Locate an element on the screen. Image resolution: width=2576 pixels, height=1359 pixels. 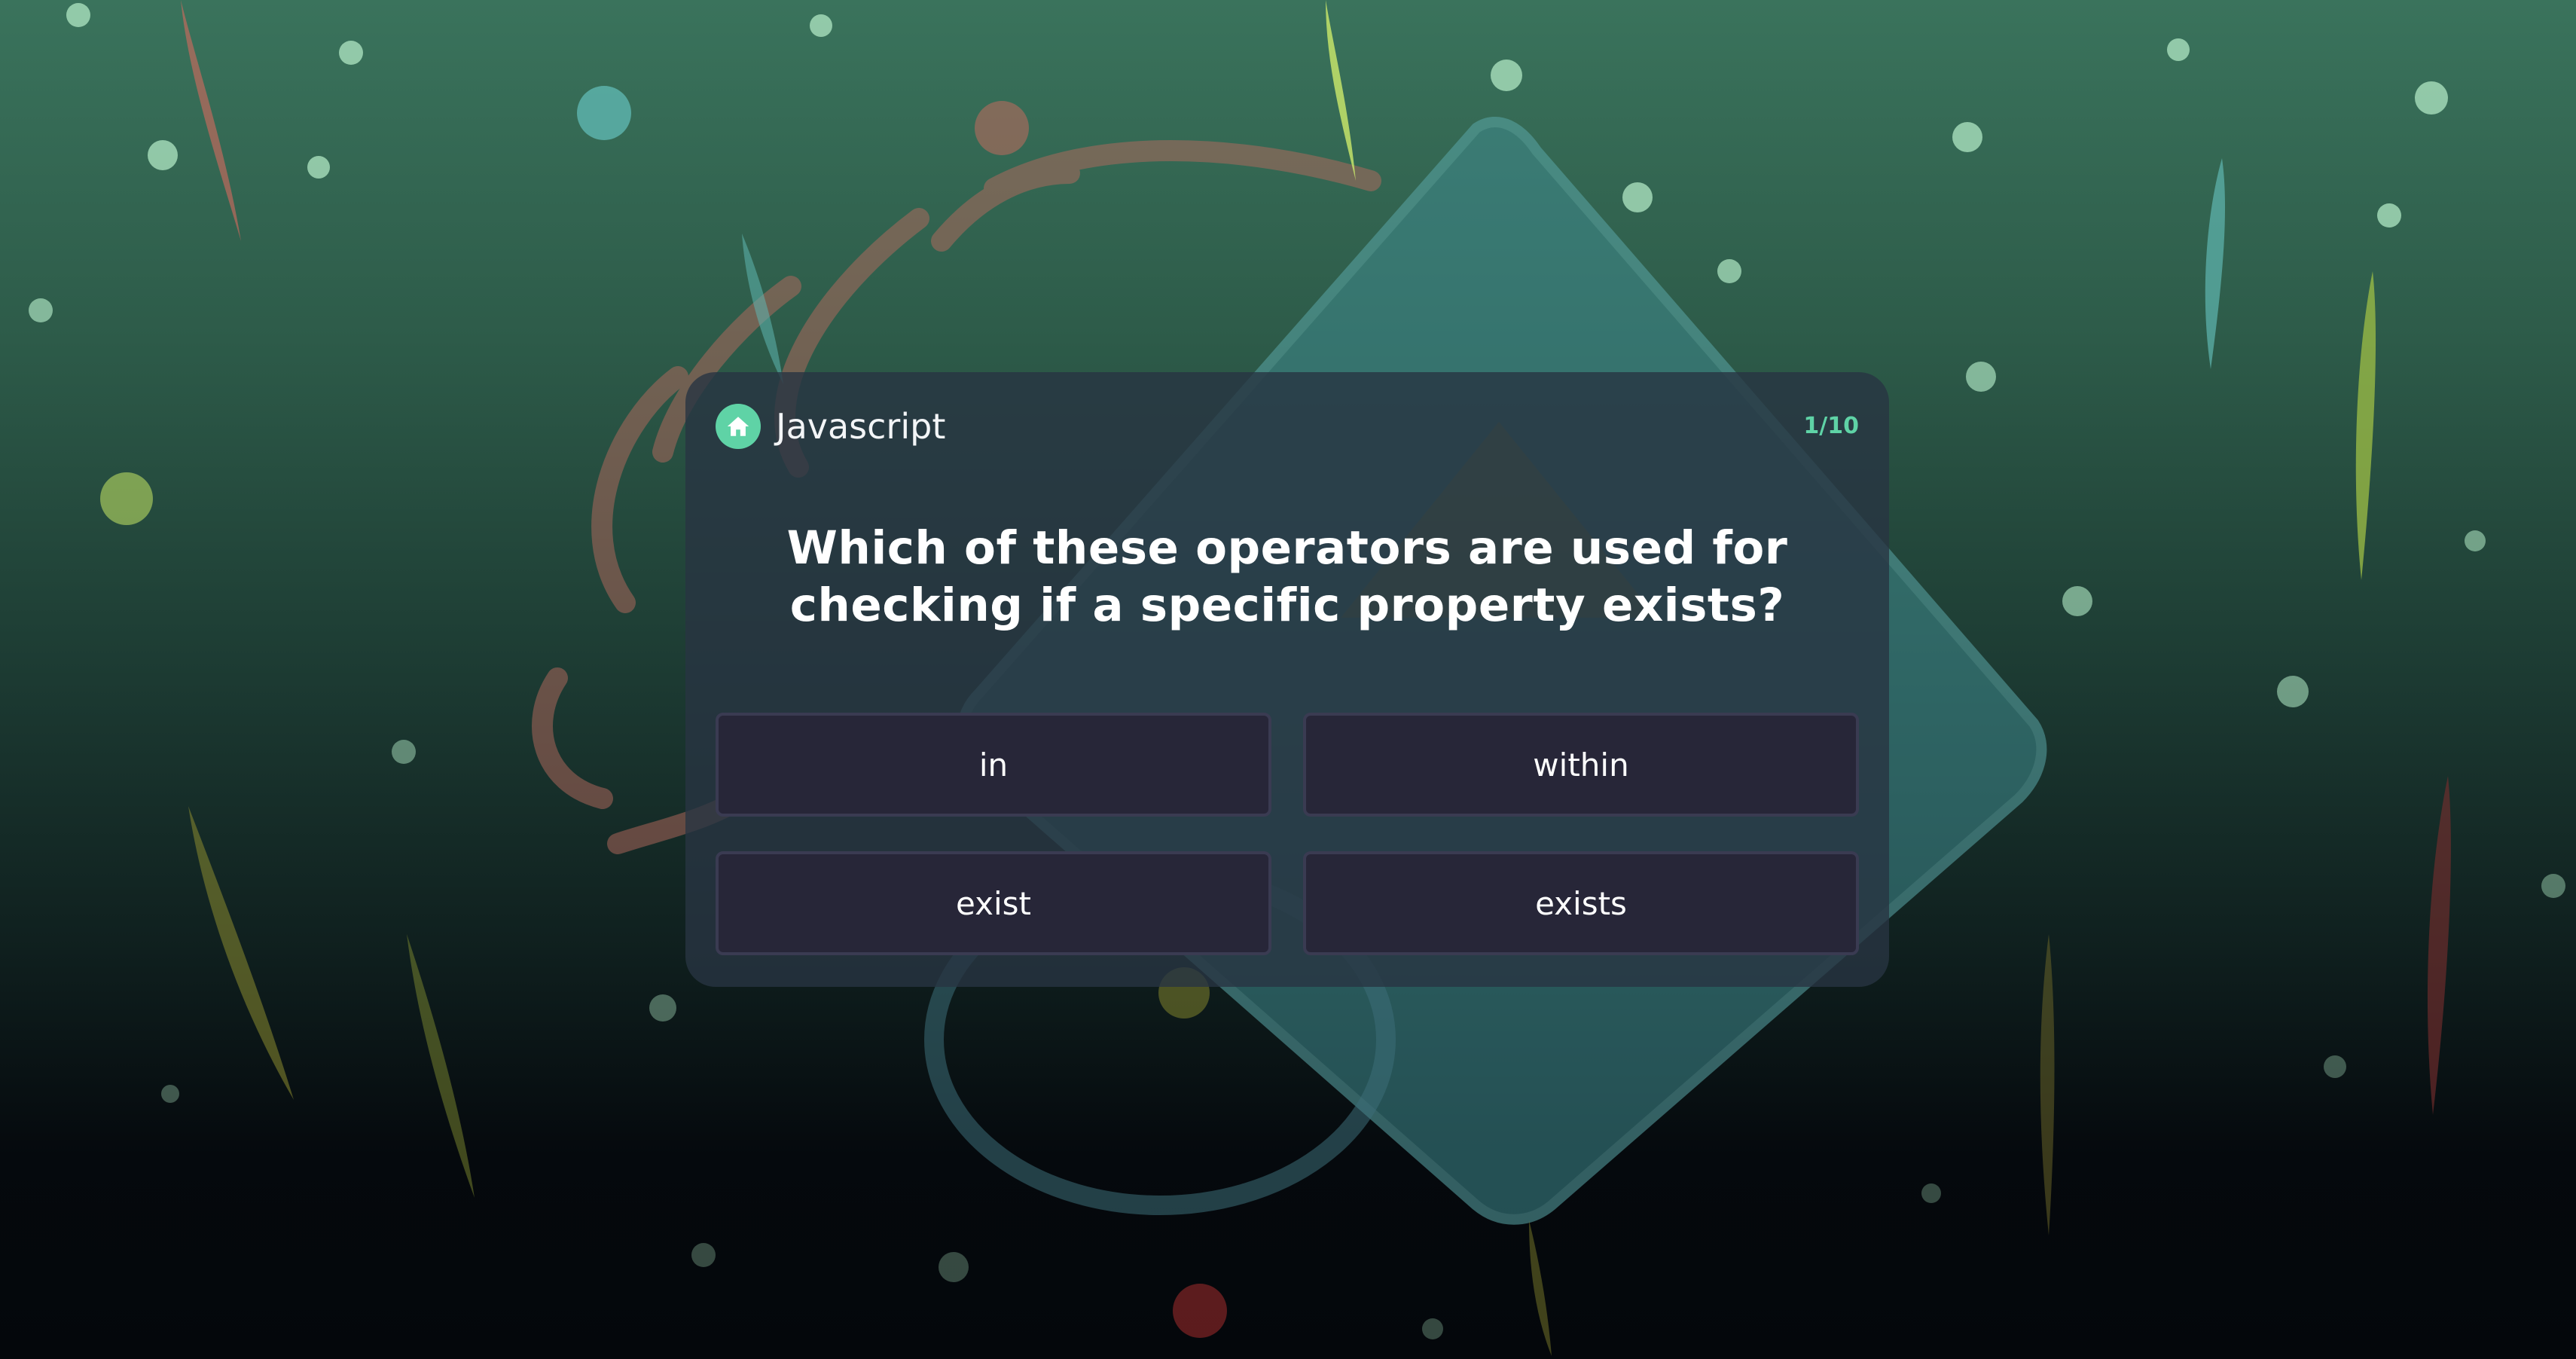
home-icon is located at coordinates (738, 426).